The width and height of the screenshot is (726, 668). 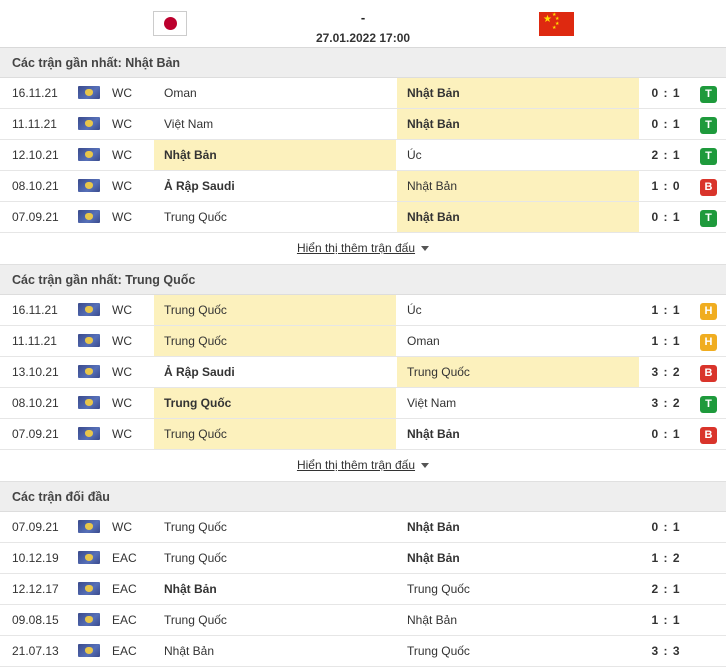 I want to click on home-team: Việt Nam, so click(x=275, y=124).